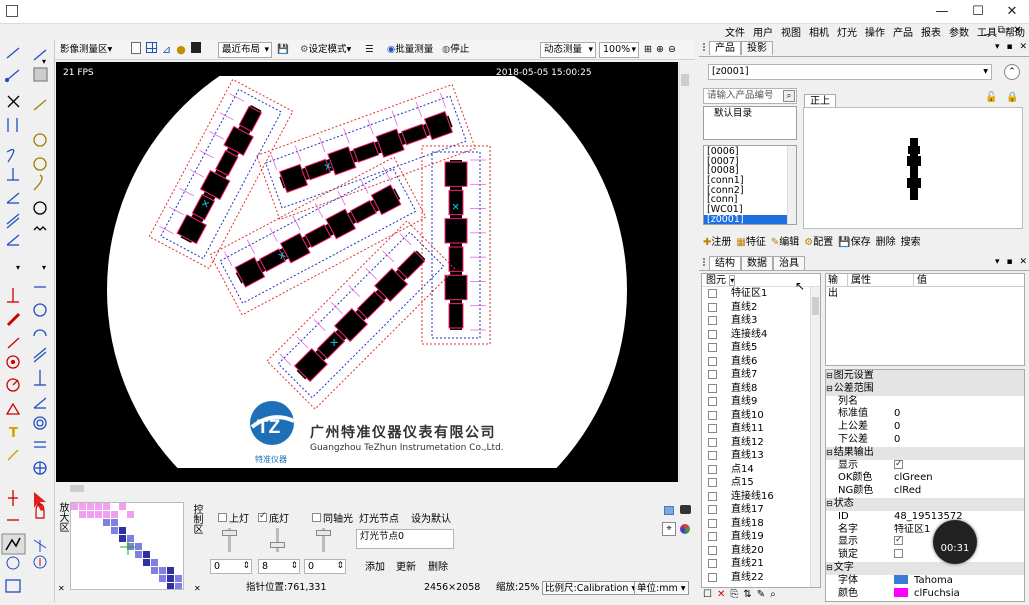 Image resolution: width=1029 pixels, height=605 pixels. Describe the element at coordinates (340, 566) in the screenshot. I see `spinner-icon: ⇕` at that location.